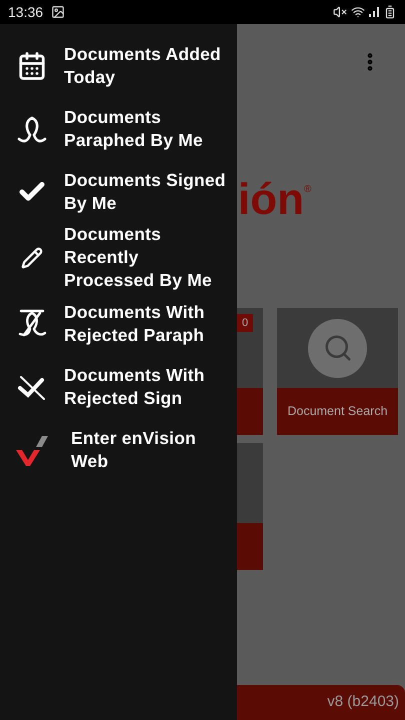 This screenshot has width=405, height=720. I want to click on pencil-icon, so click(32, 257).